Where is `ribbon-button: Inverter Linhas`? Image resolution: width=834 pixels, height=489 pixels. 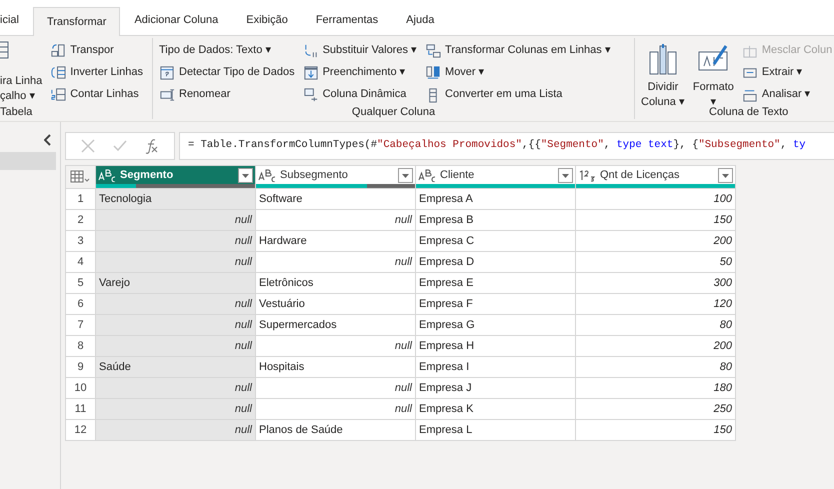
ribbon-button: Inverter Linhas is located at coordinates (96, 72).